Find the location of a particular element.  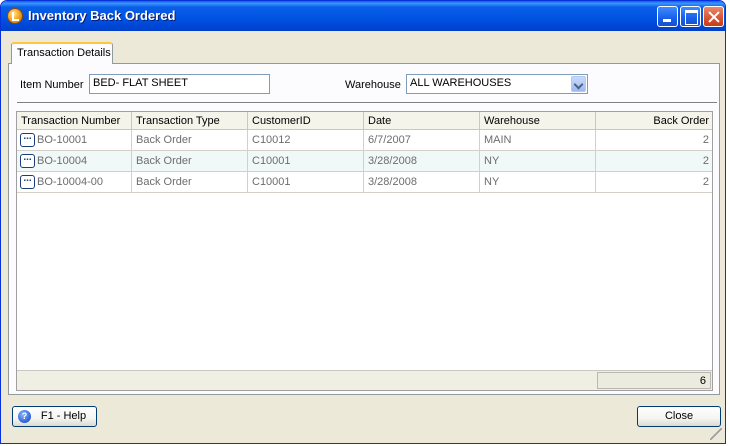

cell-customer-id: C10012 is located at coordinates (306, 140).